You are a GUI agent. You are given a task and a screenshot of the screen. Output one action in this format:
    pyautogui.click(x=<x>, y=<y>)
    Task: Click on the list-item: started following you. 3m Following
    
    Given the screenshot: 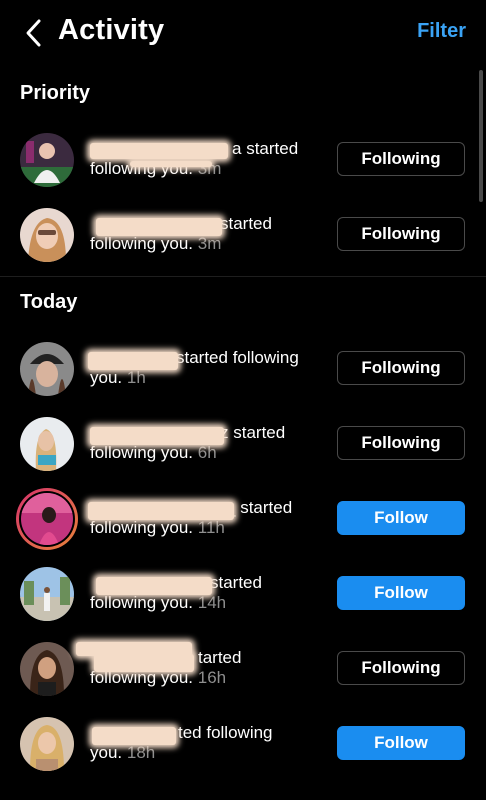 What is the action you would take?
    pyautogui.click(x=243, y=235)
    